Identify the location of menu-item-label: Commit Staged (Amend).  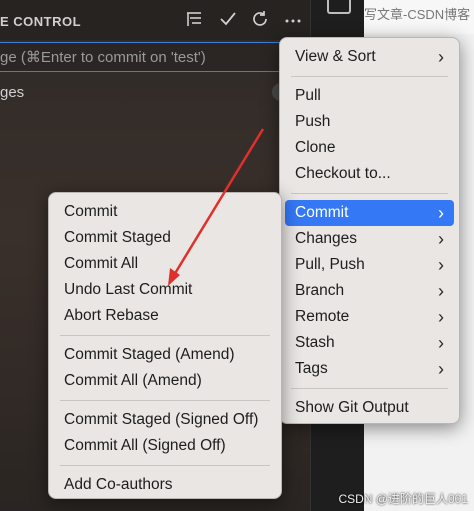
(149, 354).